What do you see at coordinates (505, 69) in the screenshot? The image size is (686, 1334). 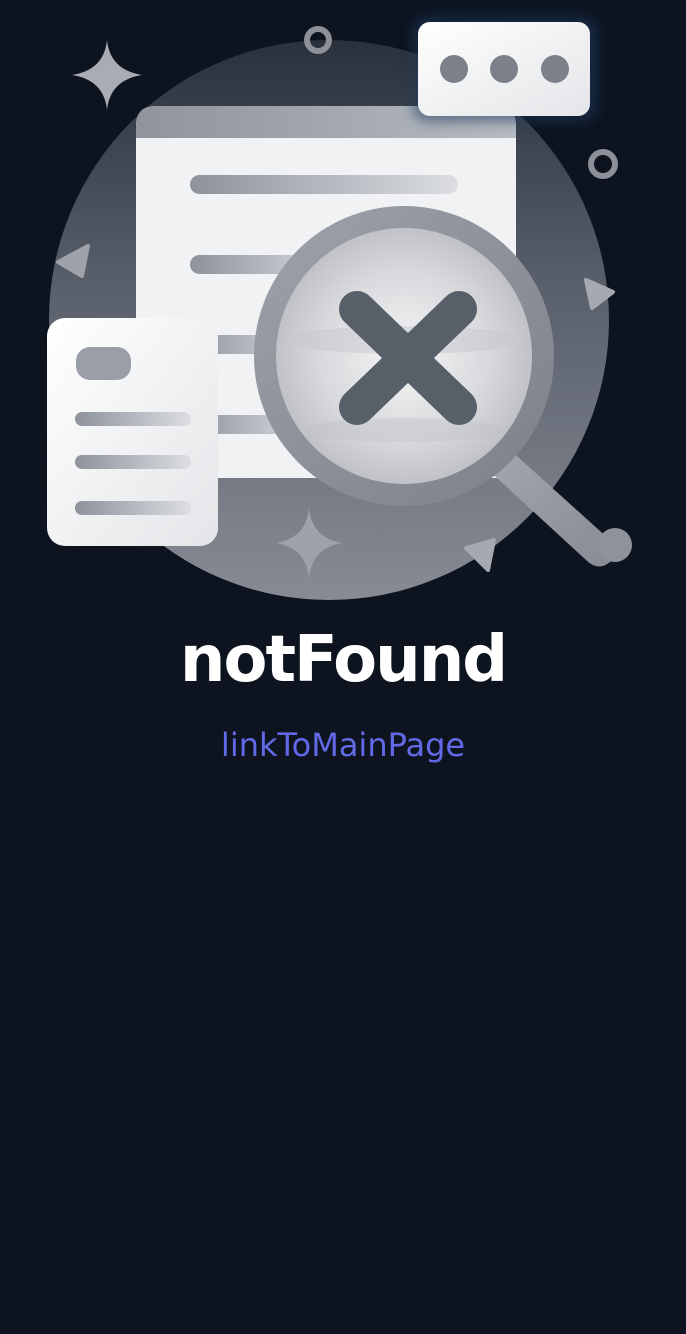 I see `chat-bubble-icon` at bounding box center [505, 69].